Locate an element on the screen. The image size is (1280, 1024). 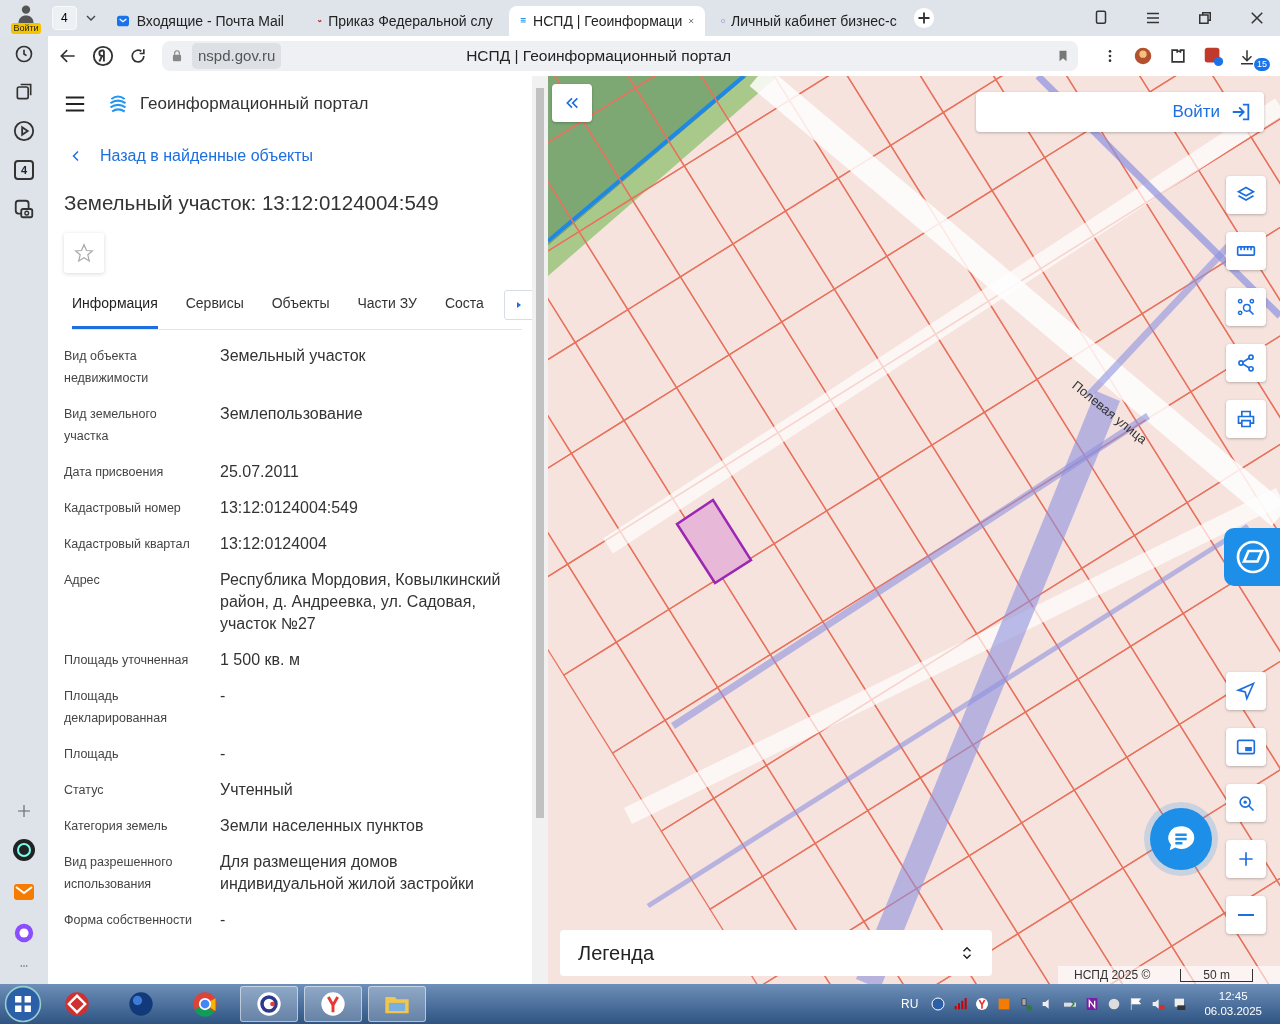
field-label: Площадь is located at coordinates (92, 754).